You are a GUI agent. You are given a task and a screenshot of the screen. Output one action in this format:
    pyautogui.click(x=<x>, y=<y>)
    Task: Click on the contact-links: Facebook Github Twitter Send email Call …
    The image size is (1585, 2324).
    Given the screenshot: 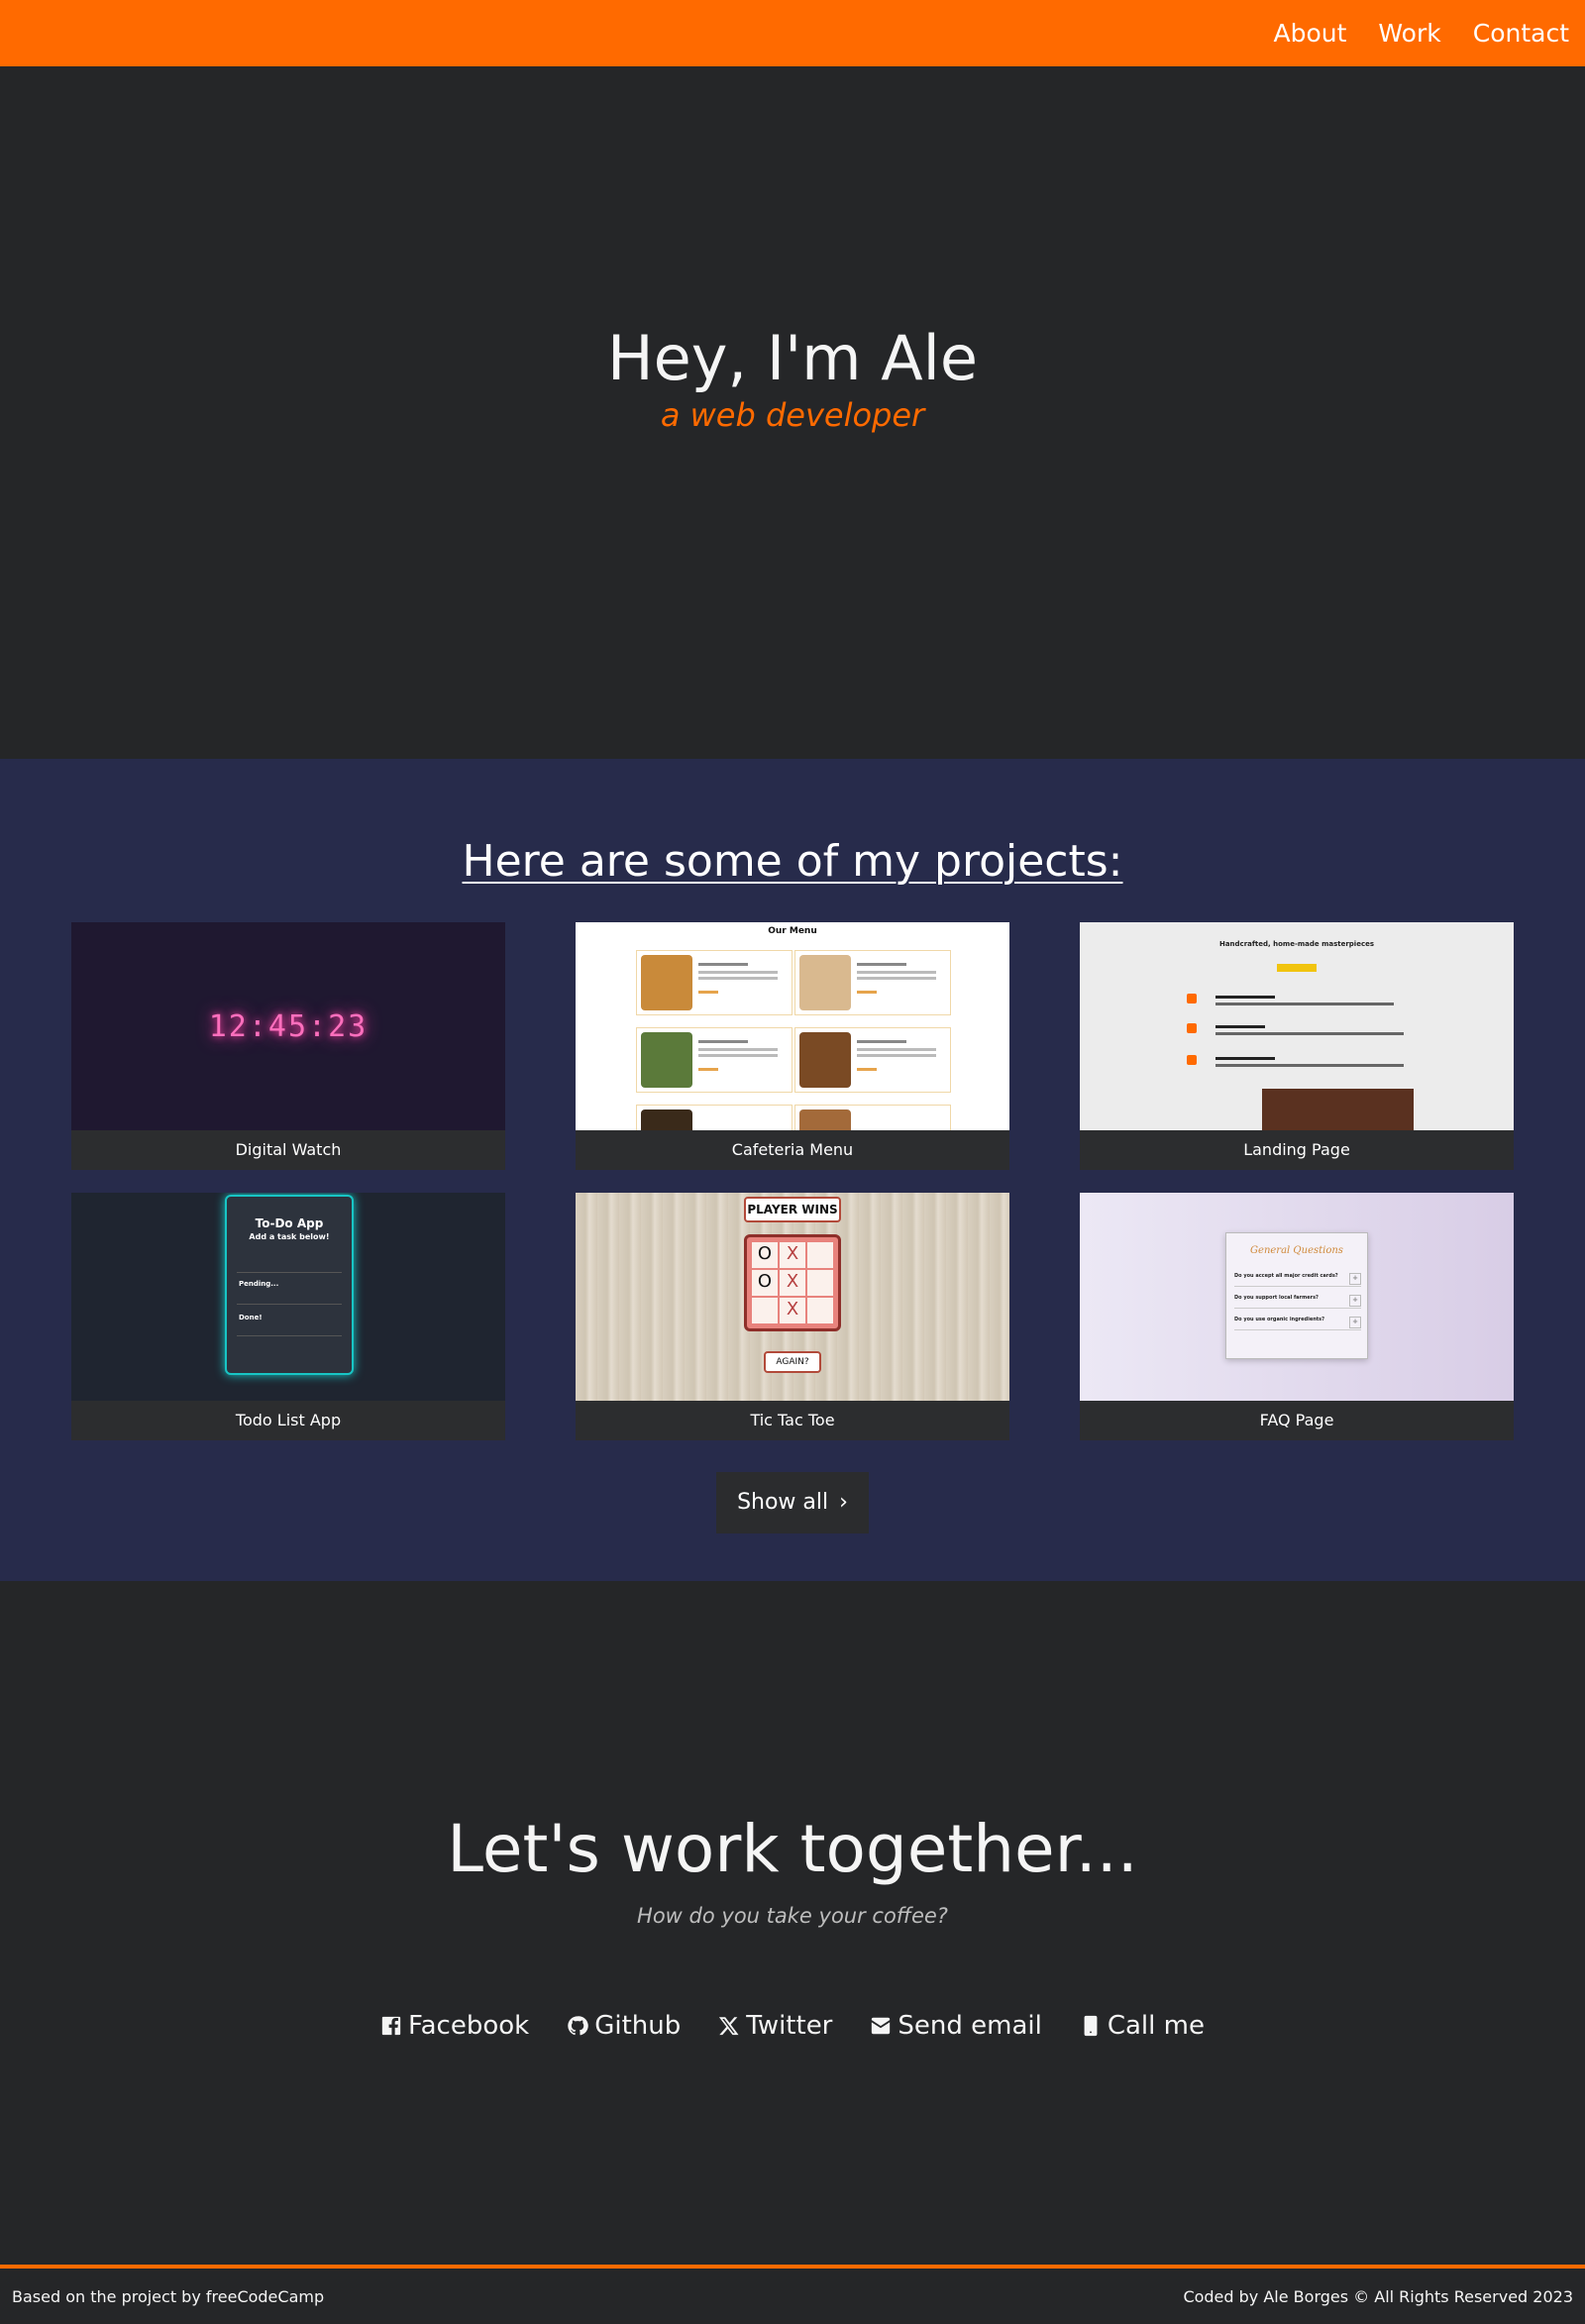 What is the action you would take?
    pyautogui.click(x=792, y=2026)
    